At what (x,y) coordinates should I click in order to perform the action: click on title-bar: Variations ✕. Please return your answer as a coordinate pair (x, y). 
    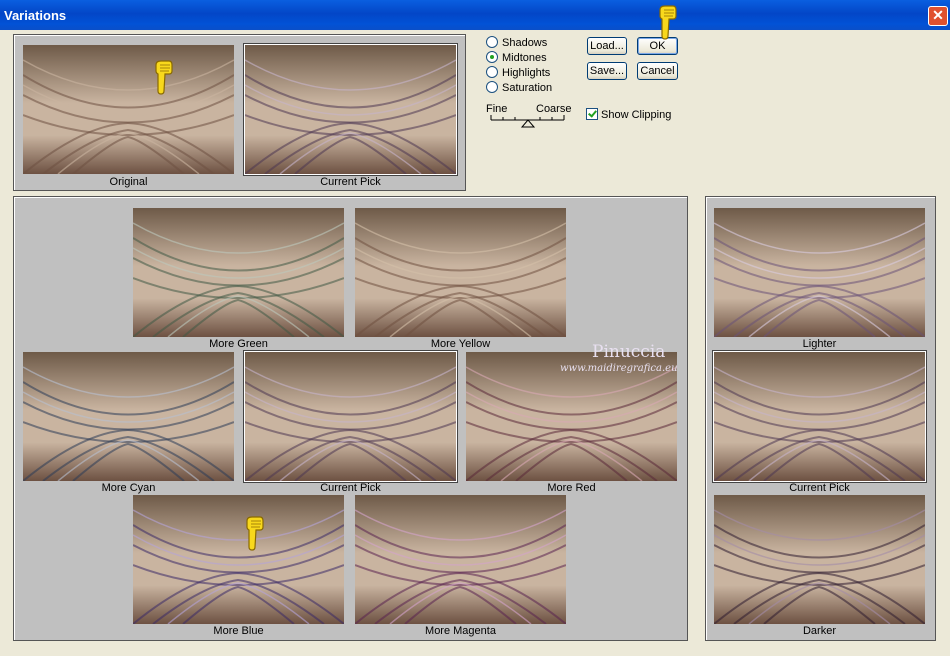
    Looking at the image, I should click on (475, 15).